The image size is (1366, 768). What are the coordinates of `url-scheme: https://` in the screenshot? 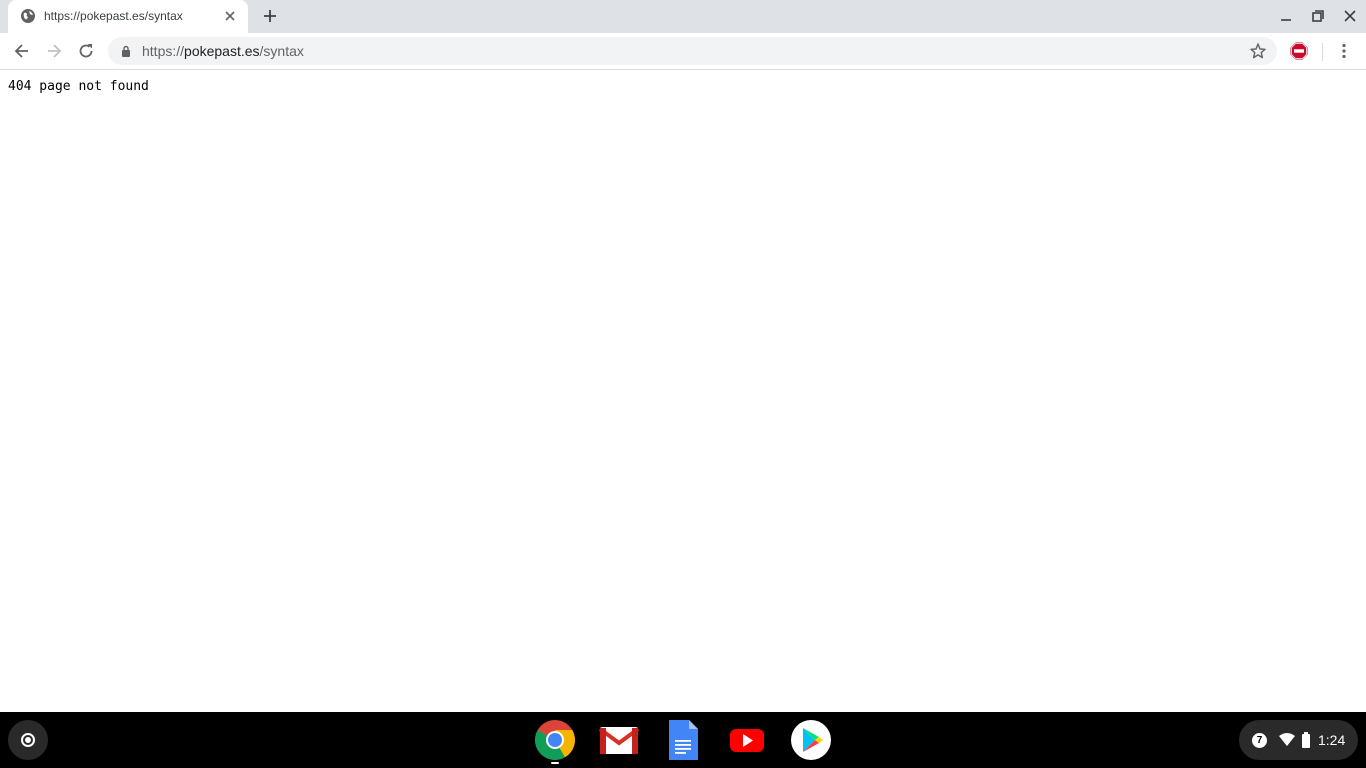 It's located at (163, 51).